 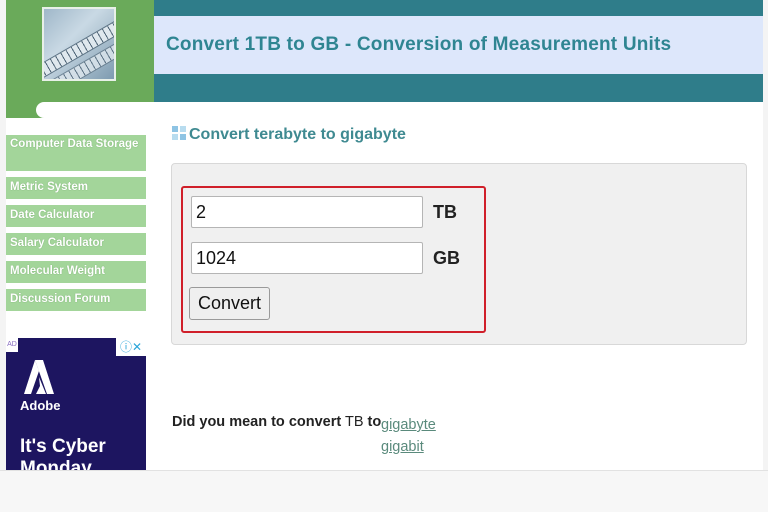 I want to click on ad-info-close-icon: ⓘ✕, so click(x=131, y=347).